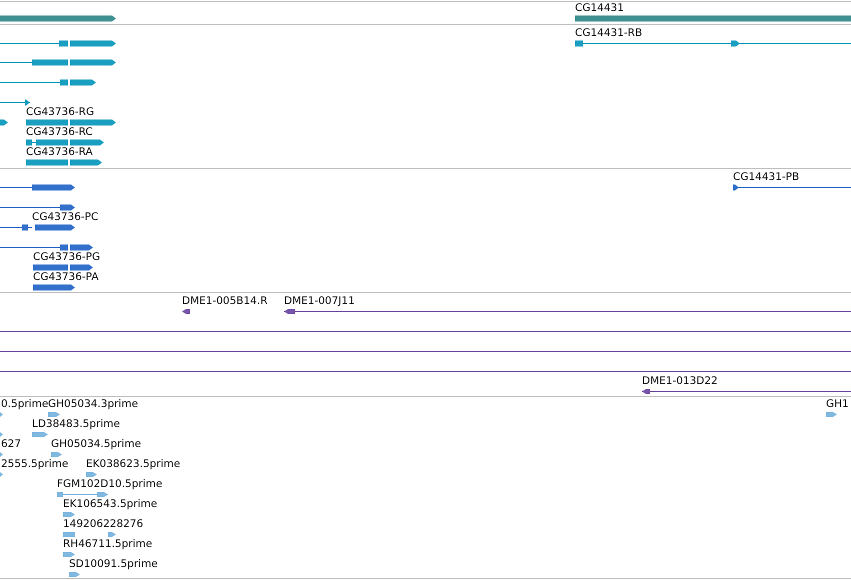 The height and width of the screenshot is (580, 851). Describe the element at coordinates (113, 564) in the screenshot. I see `feature-label: SD10091.5prime` at that location.